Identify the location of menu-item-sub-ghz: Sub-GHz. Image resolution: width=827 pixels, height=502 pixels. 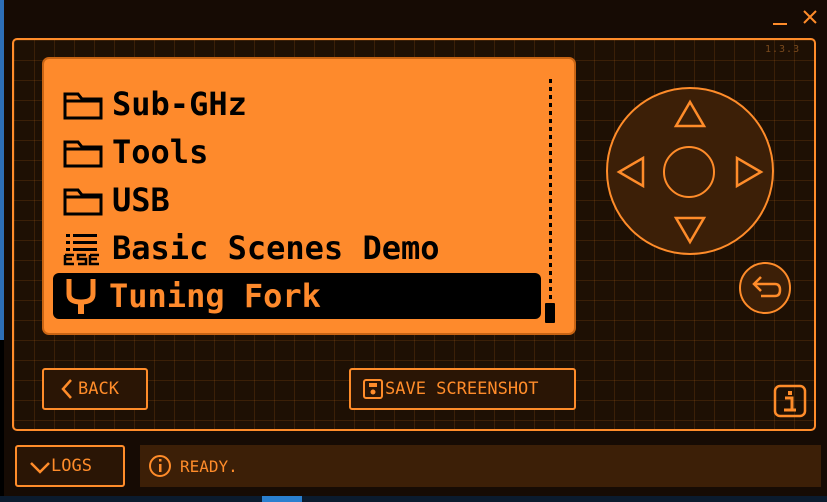
(299, 104).